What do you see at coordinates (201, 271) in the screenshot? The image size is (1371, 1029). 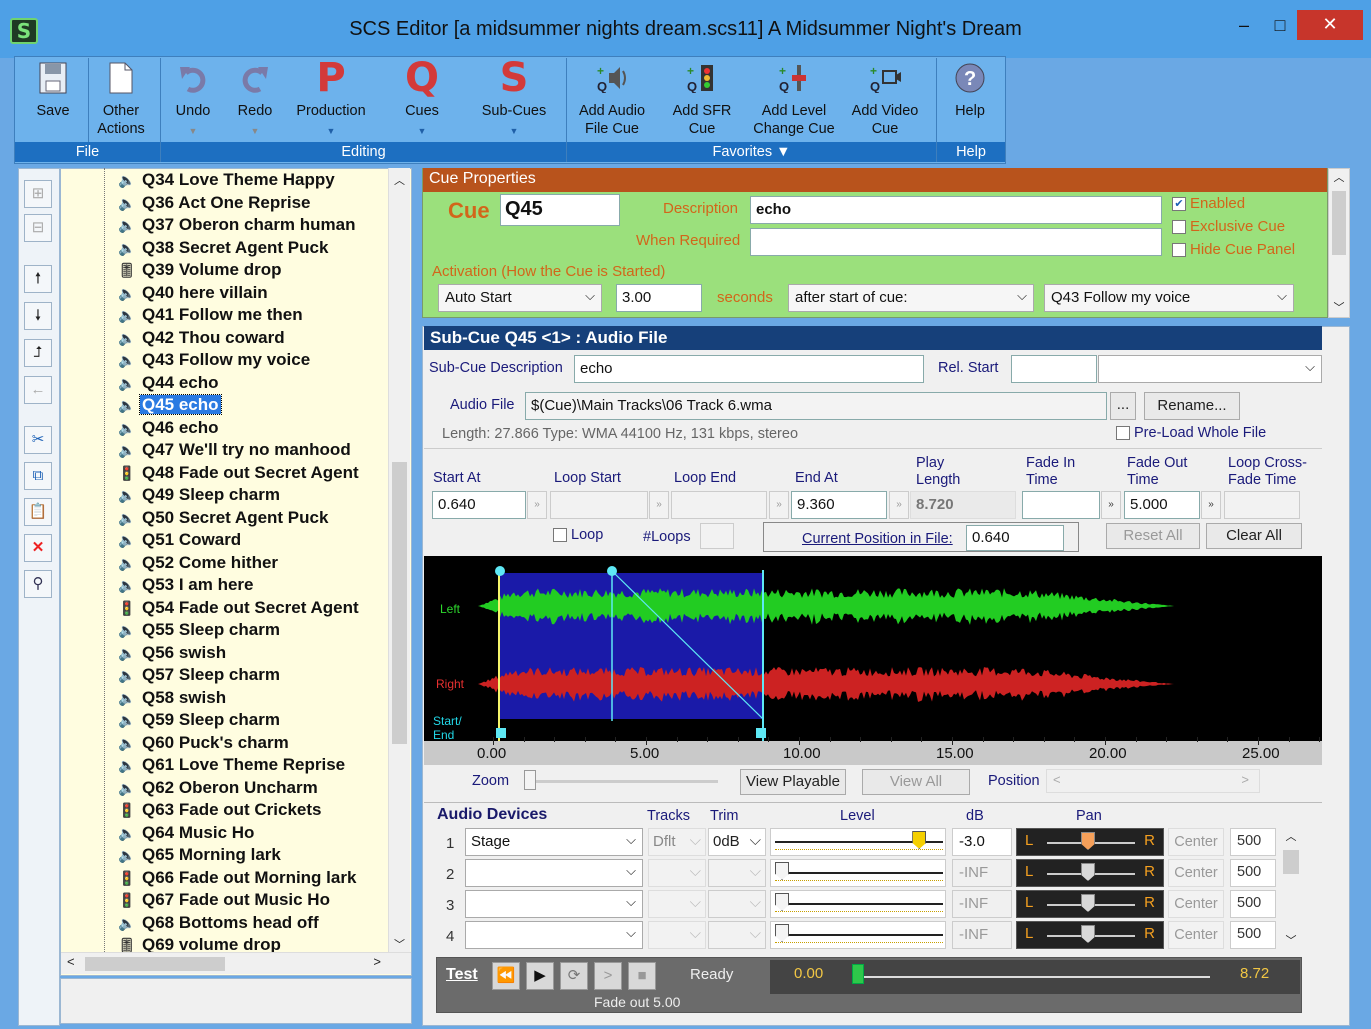 I see `cue-tree-item: 🎚 Q39 Volume drop` at bounding box center [201, 271].